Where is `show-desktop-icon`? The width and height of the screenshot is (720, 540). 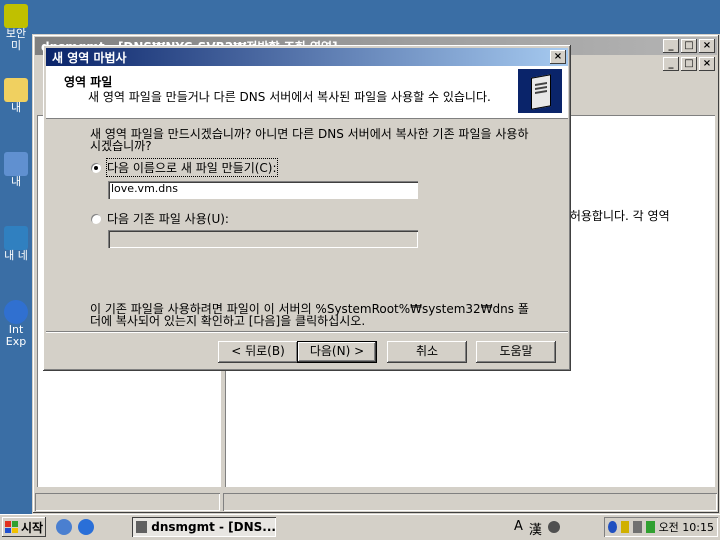
show-desktop-icon is located at coordinates (64, 527).